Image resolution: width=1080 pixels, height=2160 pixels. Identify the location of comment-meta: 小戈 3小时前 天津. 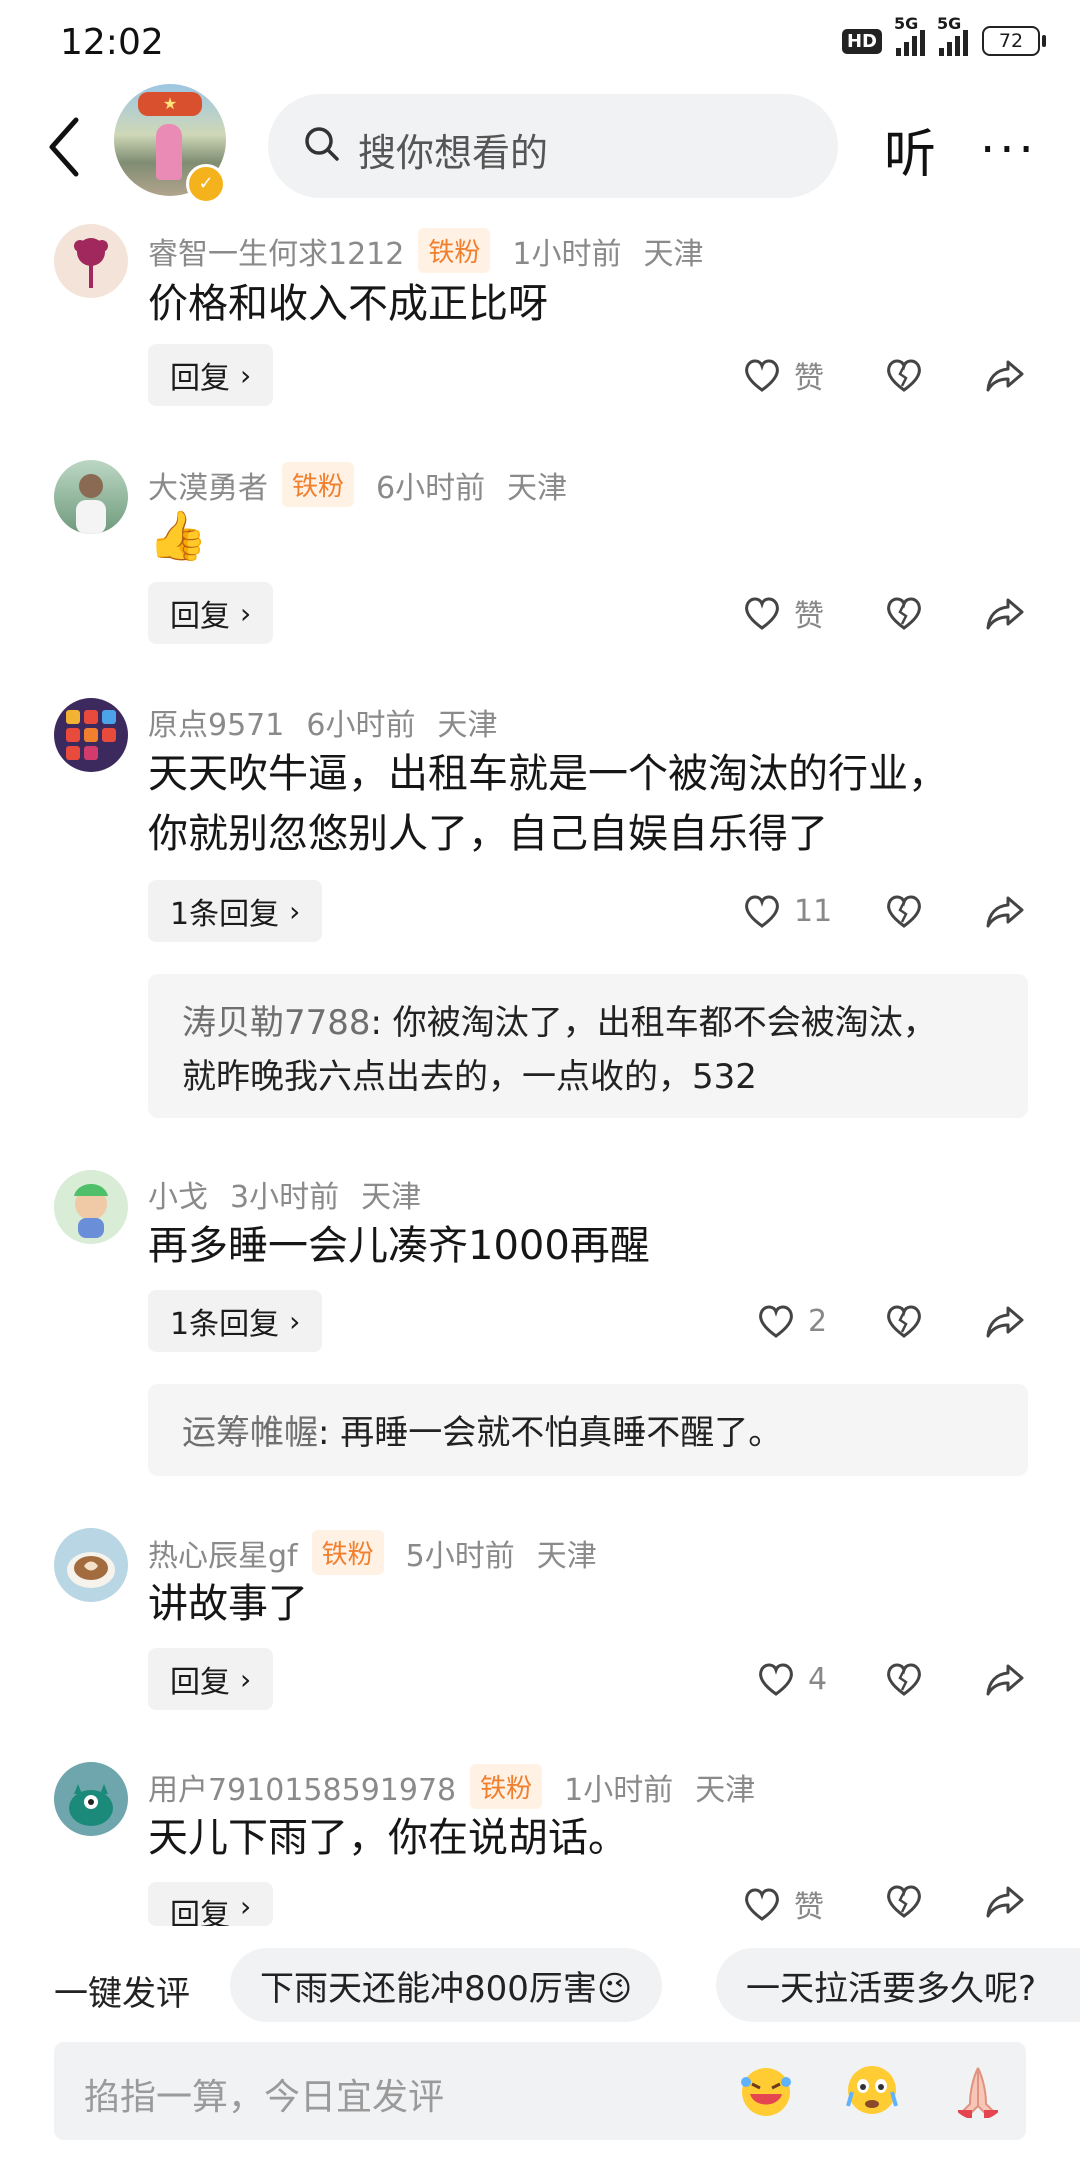
(284, 1194).